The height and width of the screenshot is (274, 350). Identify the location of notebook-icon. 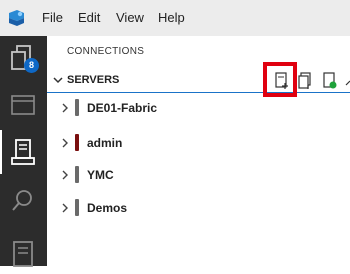
(23, 254).